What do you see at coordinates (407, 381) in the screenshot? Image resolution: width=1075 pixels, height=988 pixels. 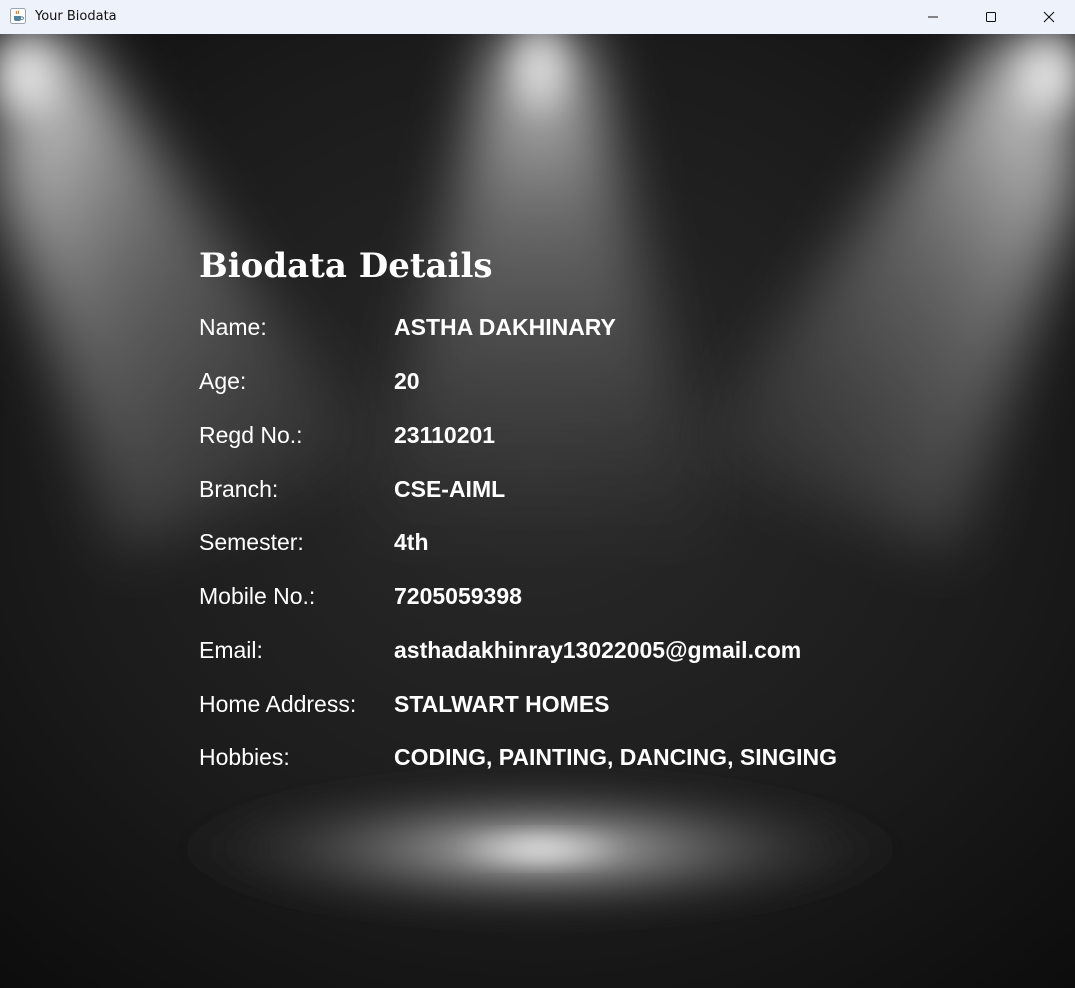 I see `age-value: 20` at bounding box center [407, 381].